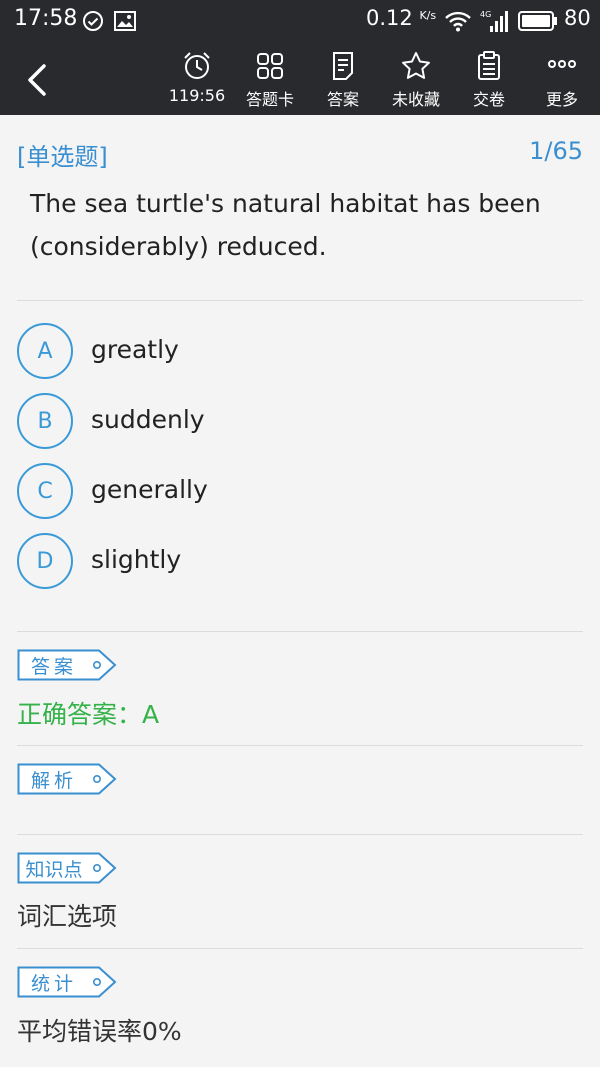  What do you see at coordinates (485, 14) in the screenshot?
I see `network-type: 4G` at bounding box center [485, 14].